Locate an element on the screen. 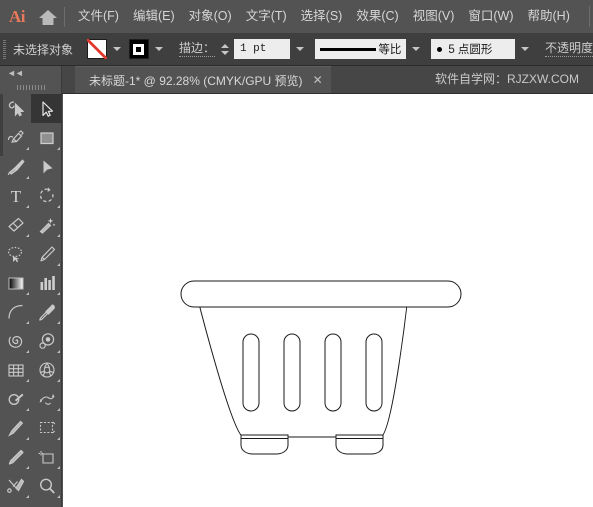 The height and width of the screenshot is (507, 593). artboard-tool is located at coordinates (46, 456).